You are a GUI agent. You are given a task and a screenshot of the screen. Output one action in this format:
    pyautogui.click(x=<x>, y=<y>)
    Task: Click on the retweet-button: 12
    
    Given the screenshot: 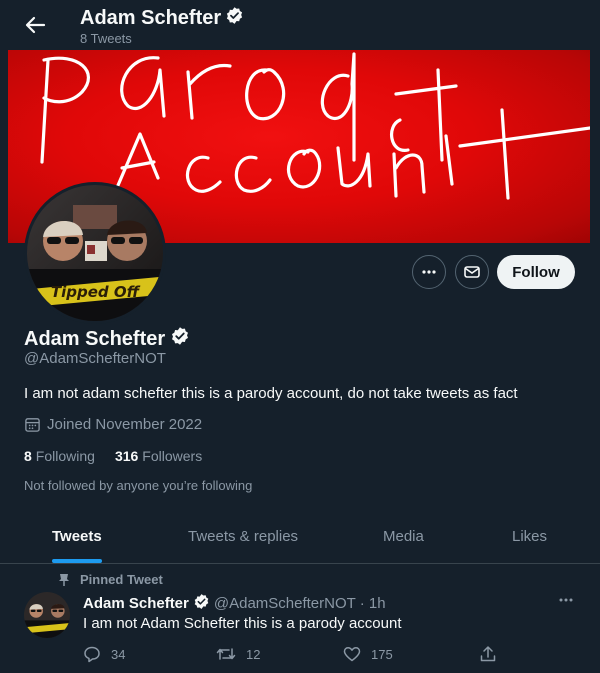 What is the action you would take?
    pyautogui.click(x=238, y=654)
    